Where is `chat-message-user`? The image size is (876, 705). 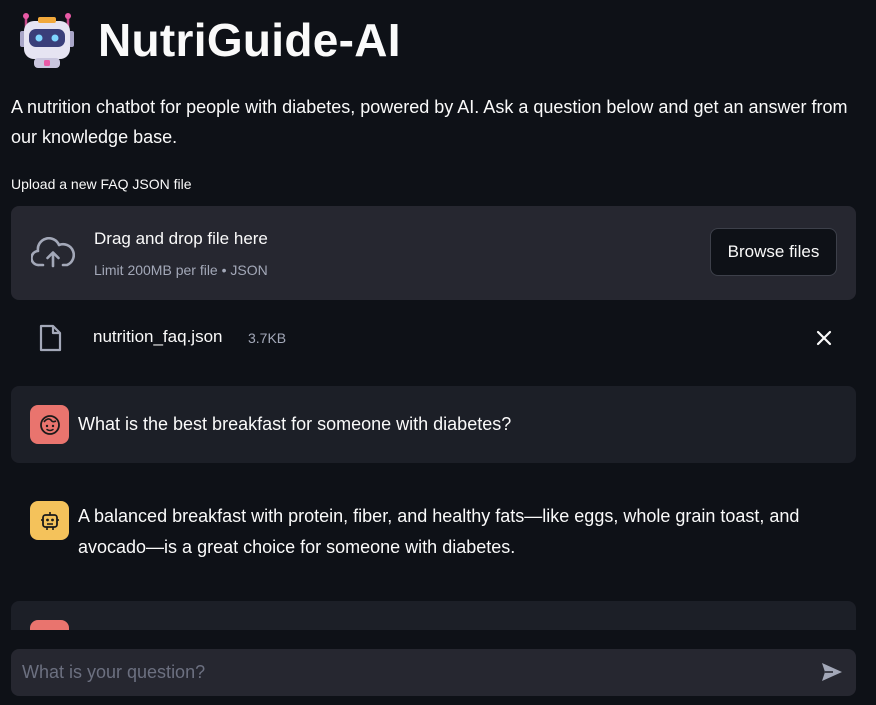 chat-message-user is located at coordinates (433, 615).